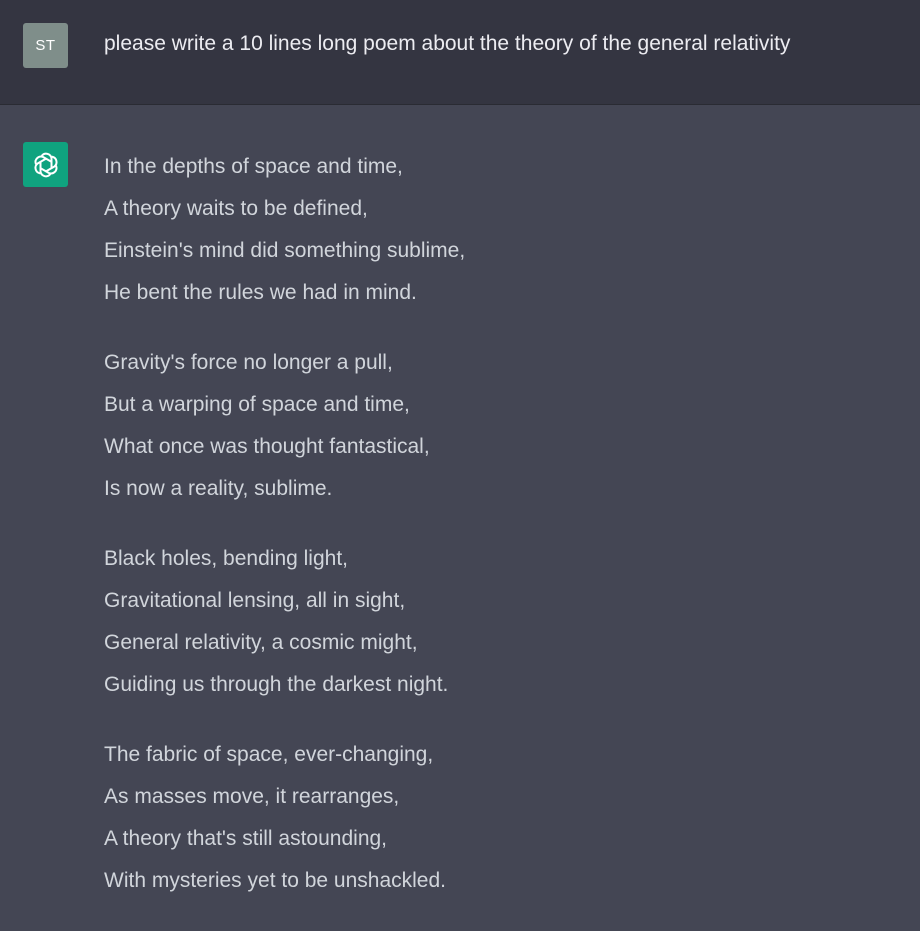 Image resolution: width=920 pixels, height=931 pixels. I want to click on poem-line: Guiding us through the darkest night., so click(276, 684).